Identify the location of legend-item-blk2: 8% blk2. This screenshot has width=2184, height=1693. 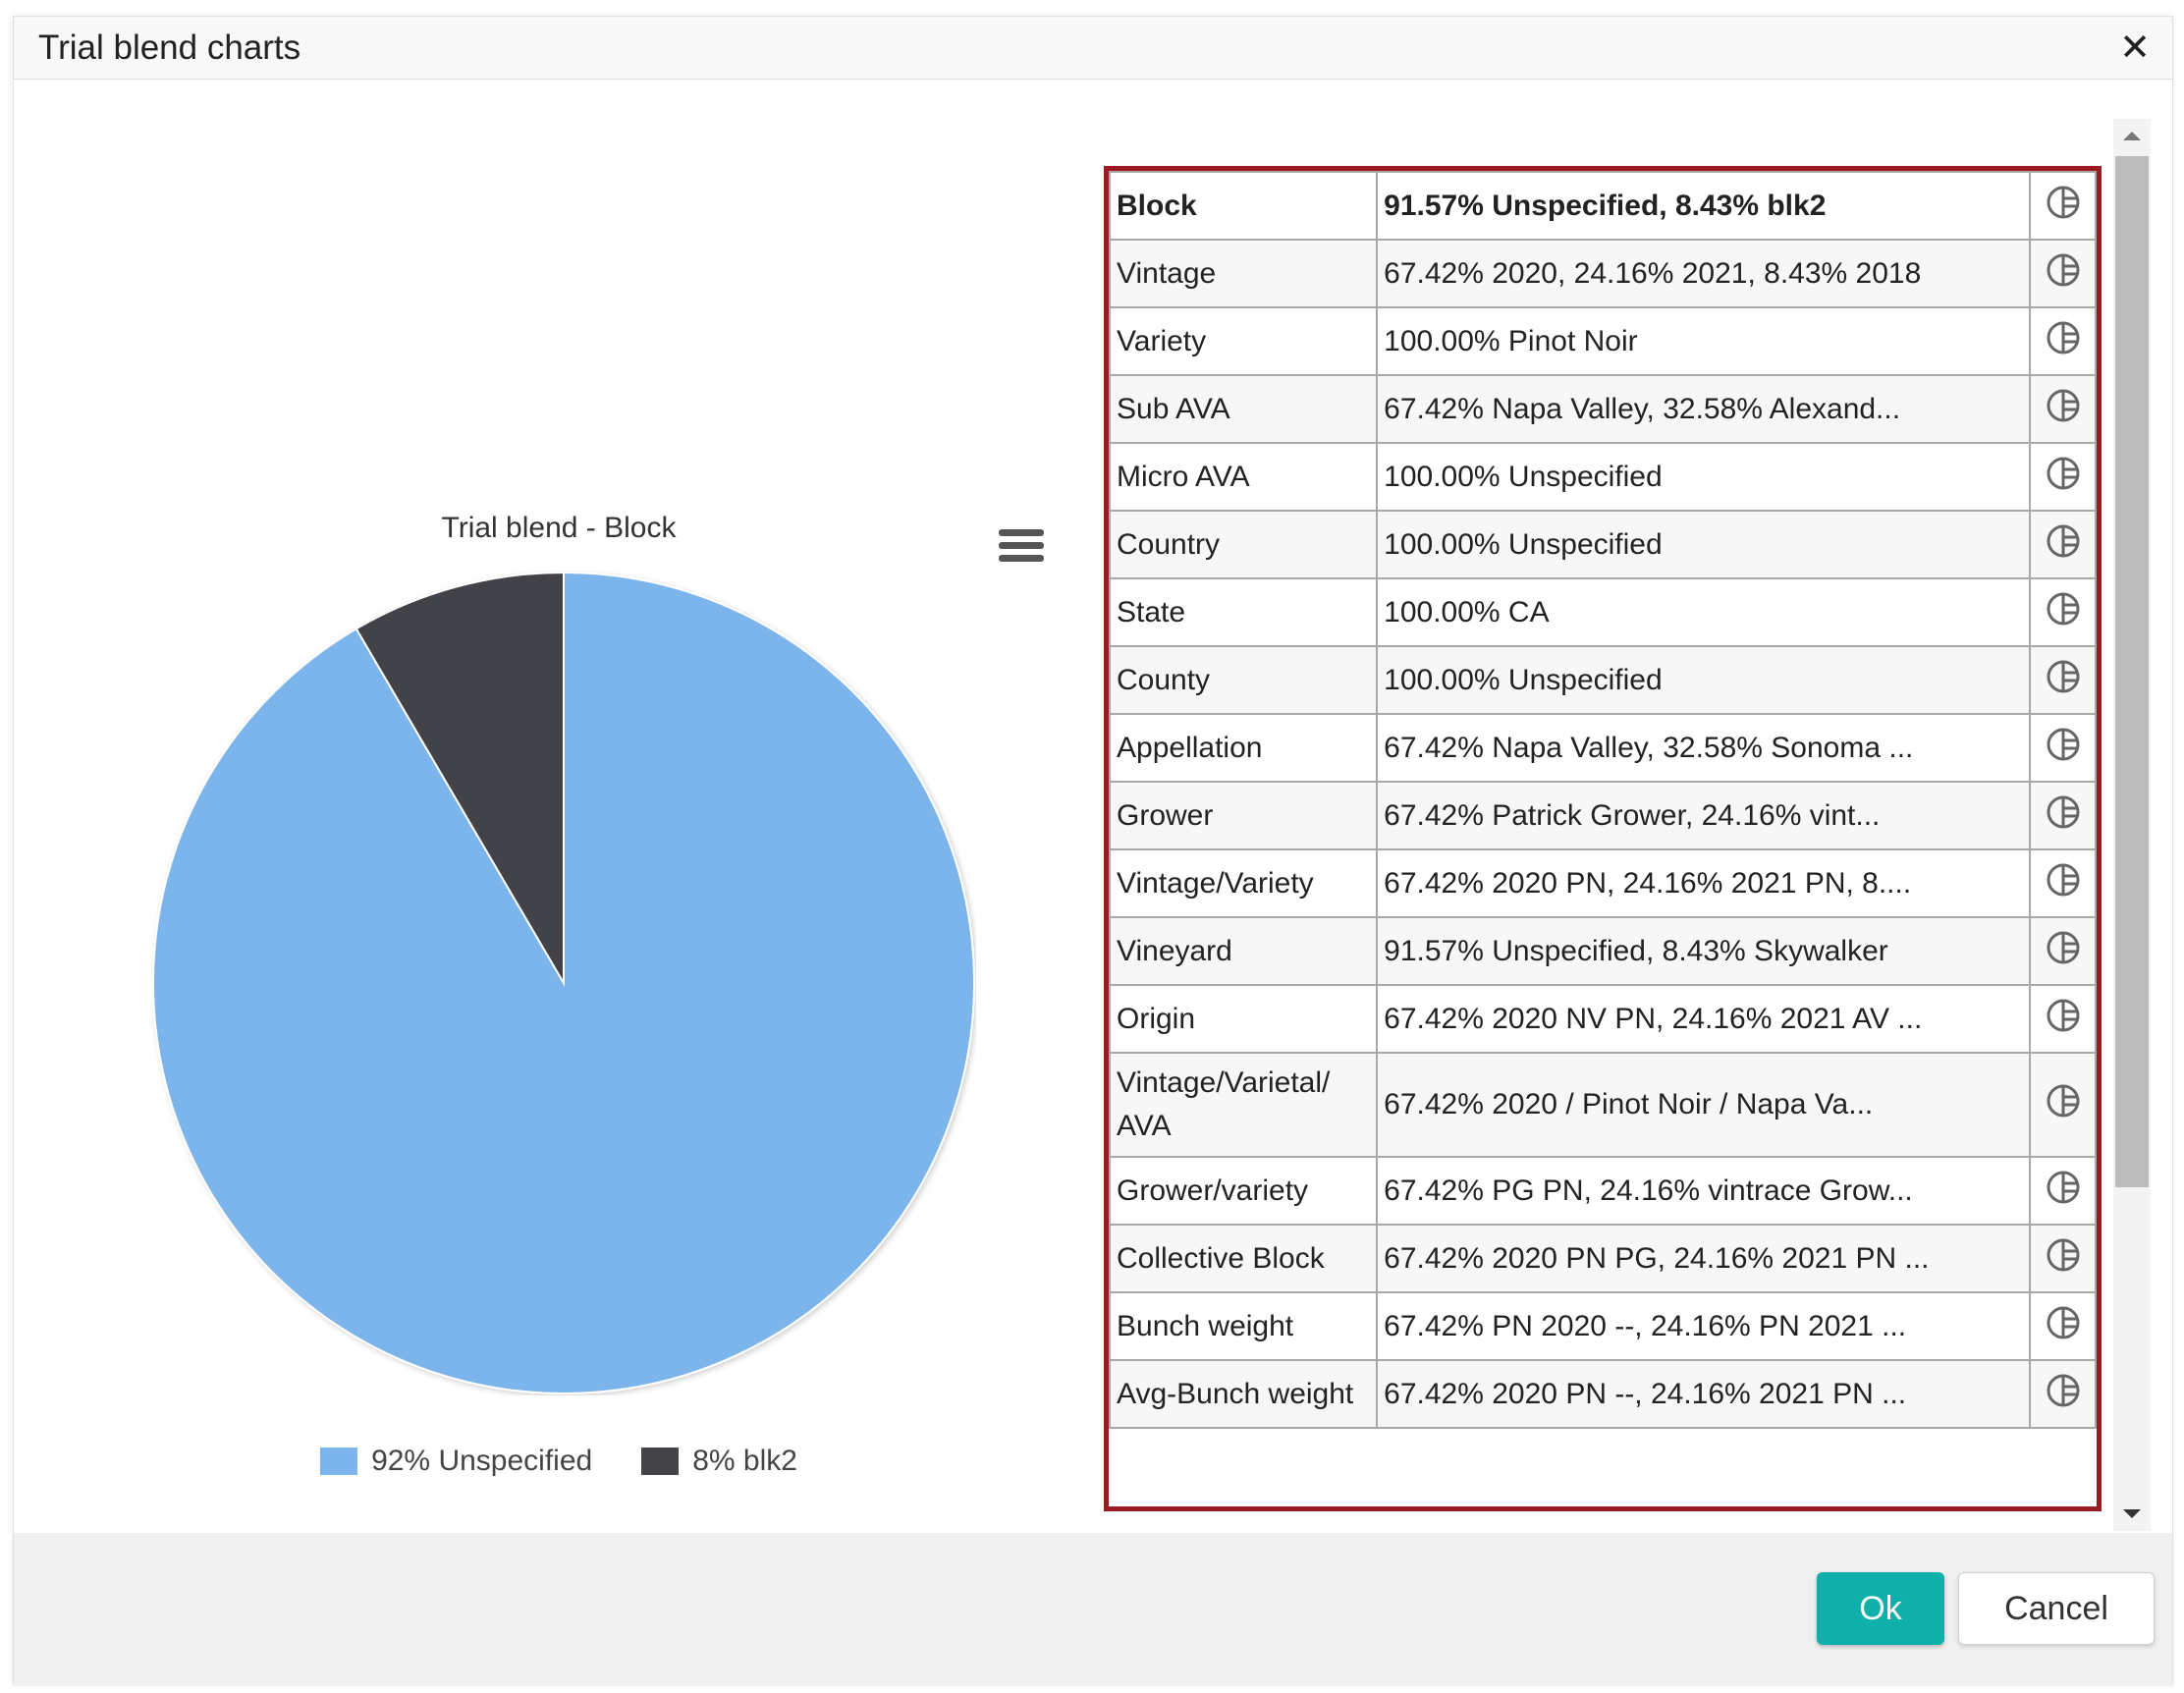
(719, 1461).